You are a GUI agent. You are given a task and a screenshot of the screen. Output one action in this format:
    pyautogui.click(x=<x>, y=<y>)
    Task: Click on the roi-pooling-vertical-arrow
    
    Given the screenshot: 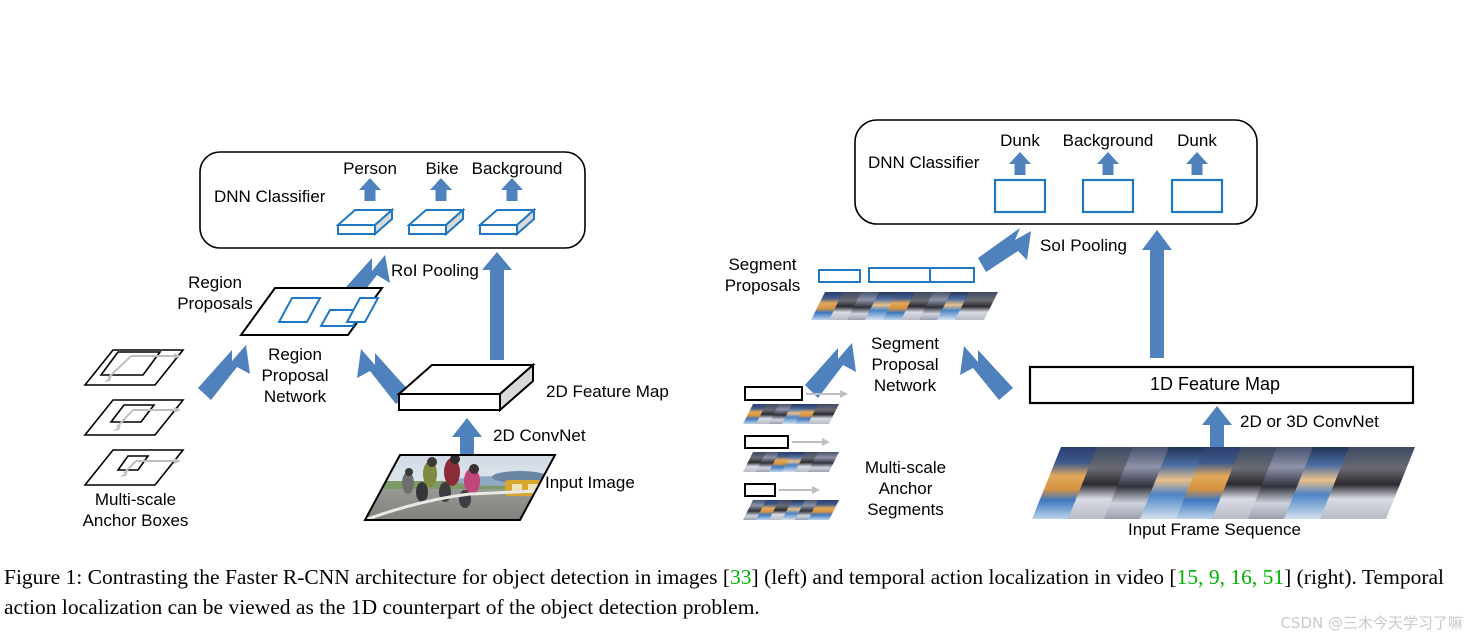 What is the action you would take?
    pyautogui.click(x=497, y=306)
    